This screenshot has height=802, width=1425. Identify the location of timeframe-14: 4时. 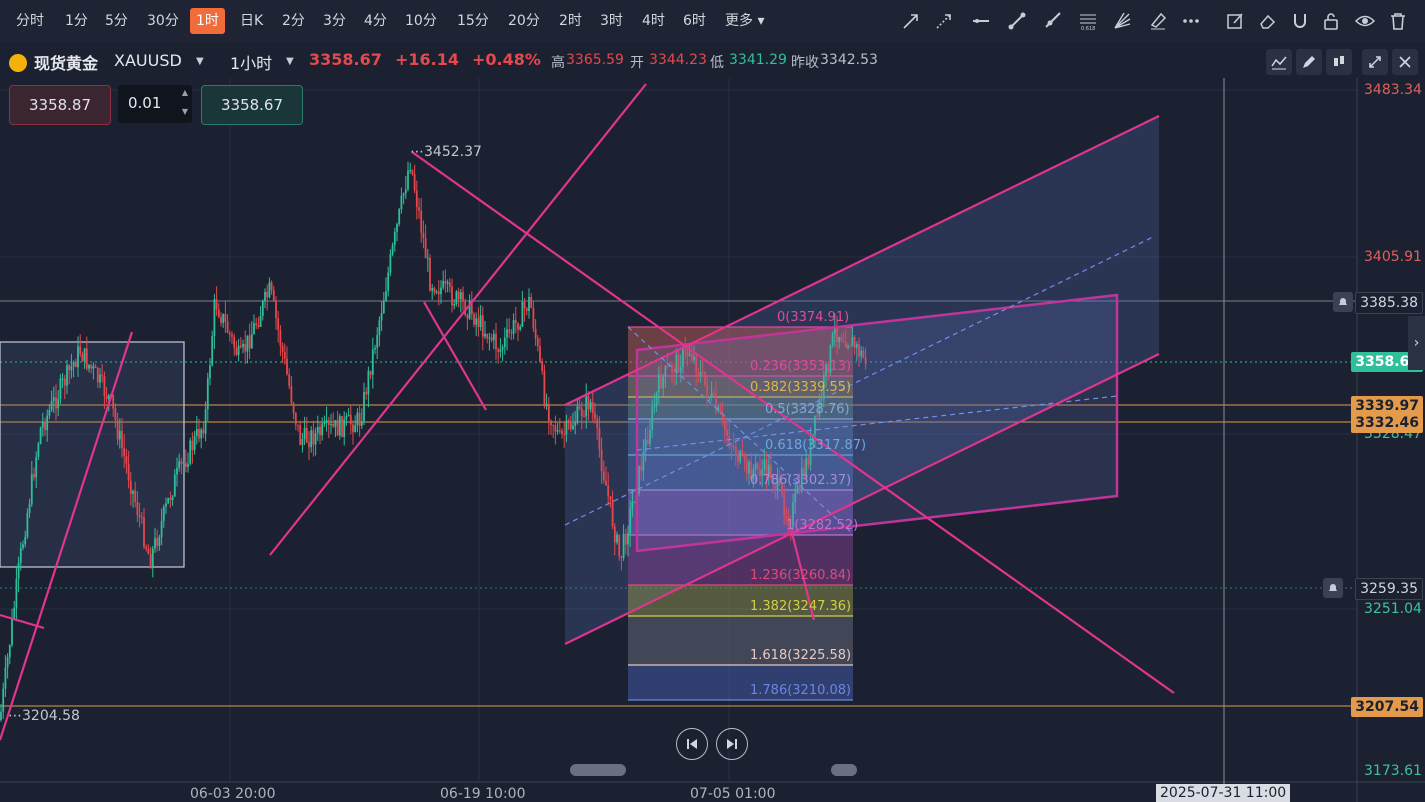
(653, 21).